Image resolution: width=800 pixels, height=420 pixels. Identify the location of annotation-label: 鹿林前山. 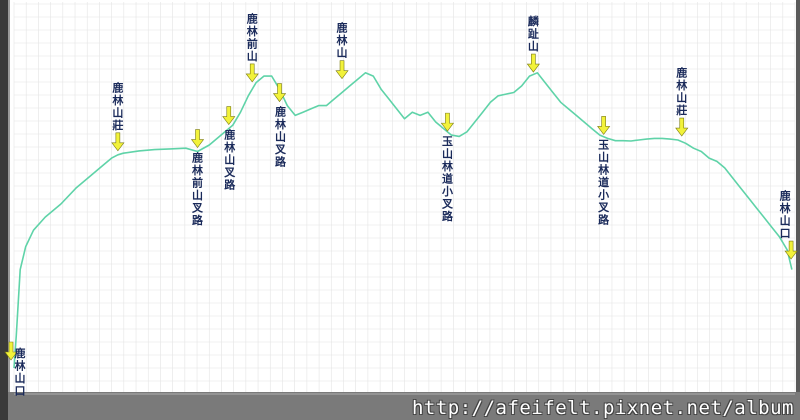
(252, 37).